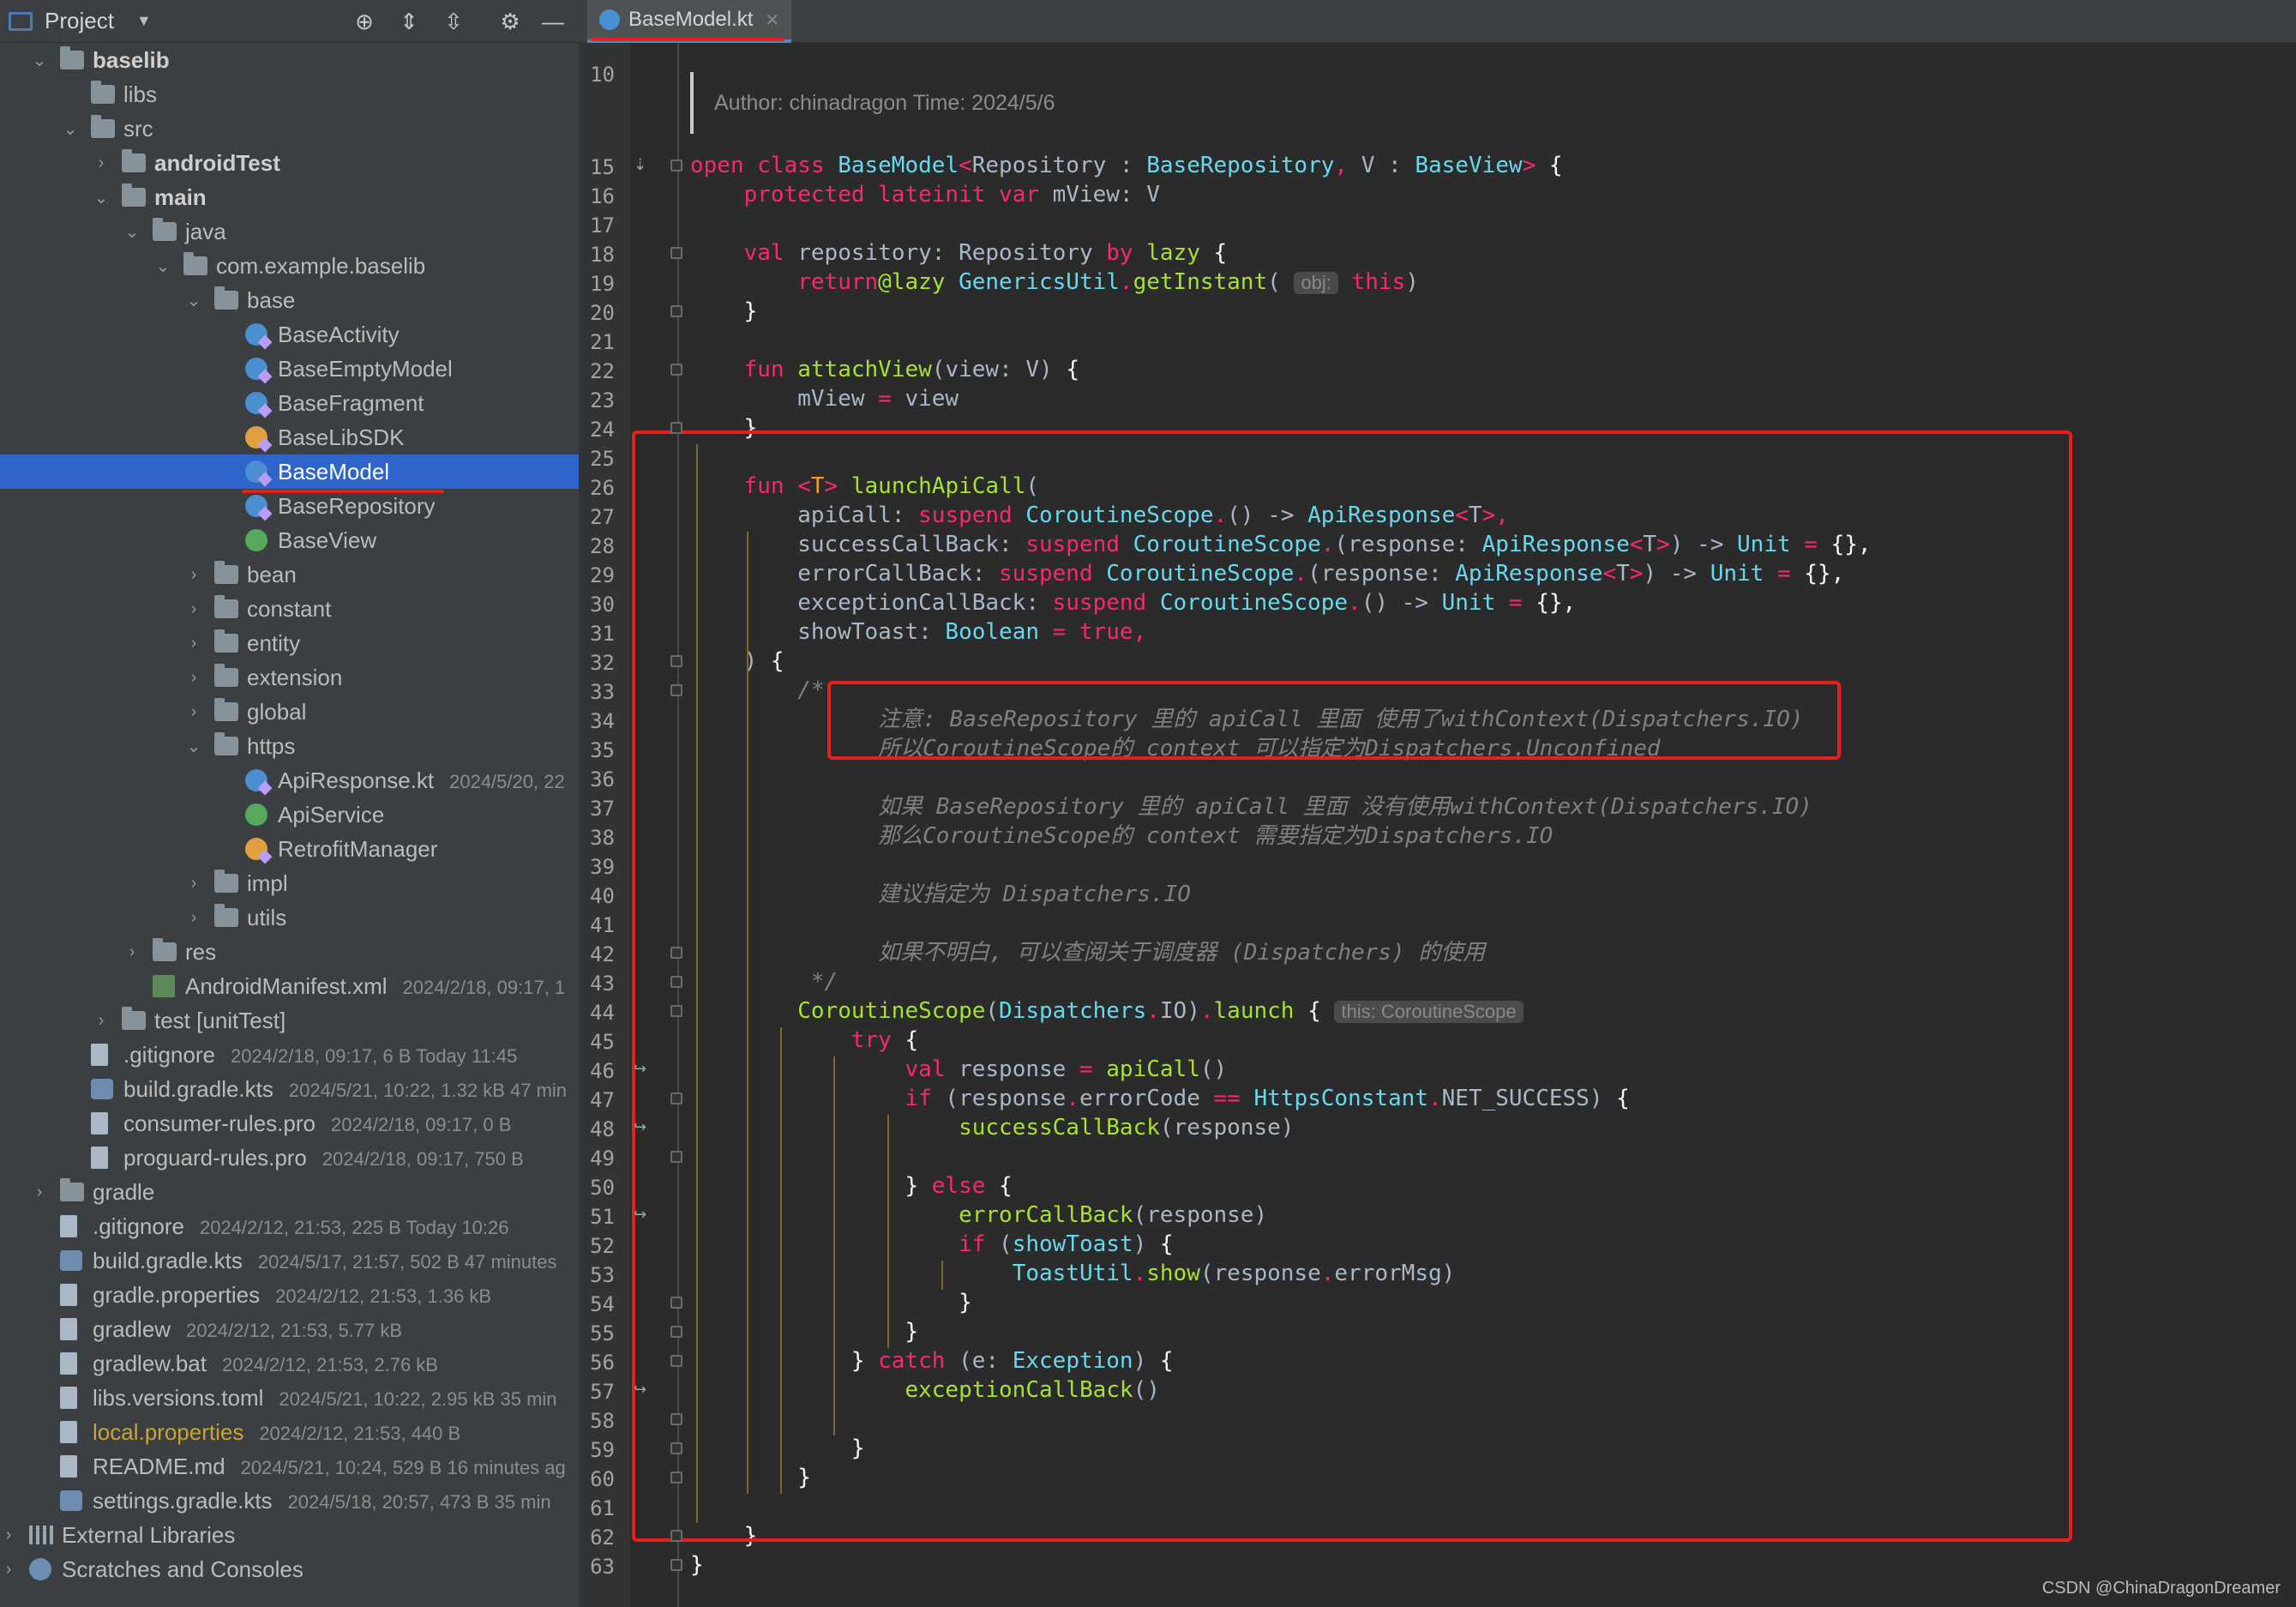 Image resolution: width=2296 pixels, height=1607 pixels. I want to click on tree-item: gradlew 2024/2/12, 21:53, 5.77 kB, so click(289, 1329).